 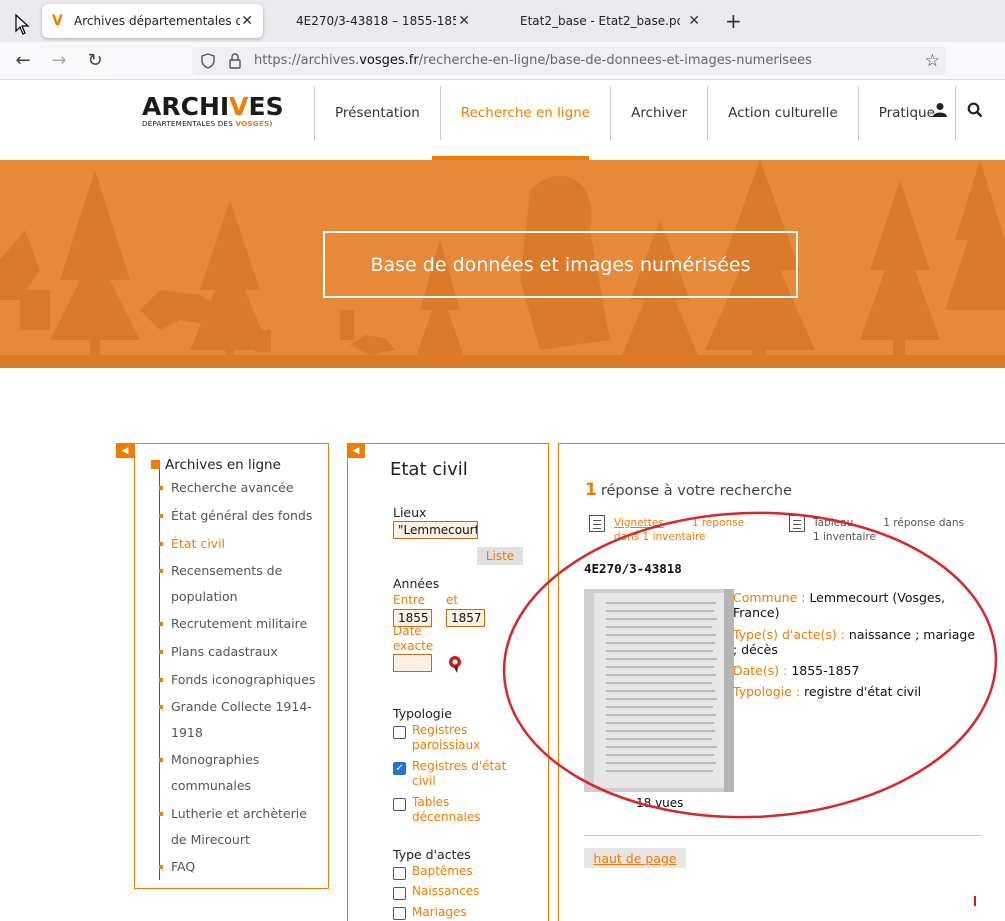 I want to click on mouse-cursor-icon, so click(x=22, y=24).